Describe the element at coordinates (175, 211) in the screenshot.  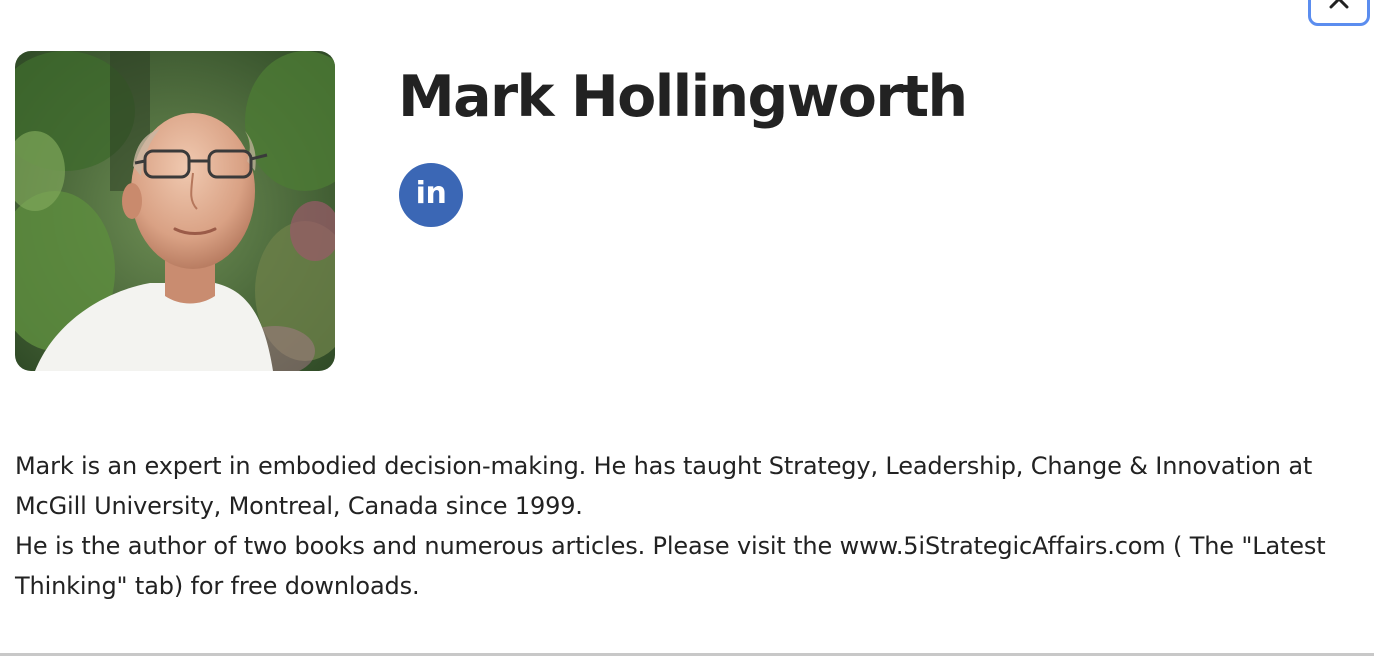
I see `speaker-photo` at that location.